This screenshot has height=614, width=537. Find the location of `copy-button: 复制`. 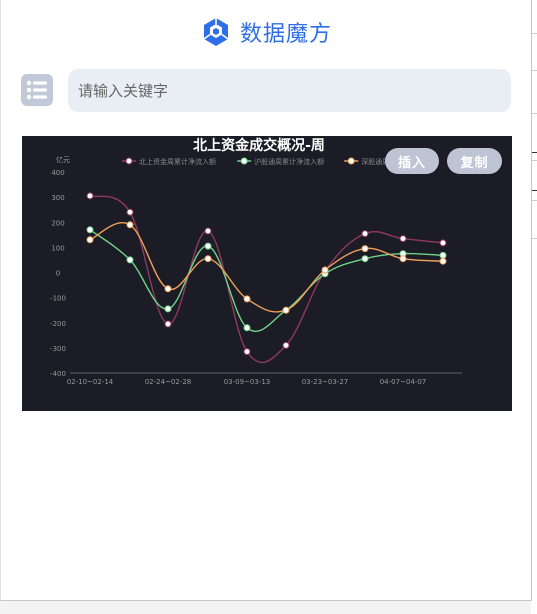

copy-button: 复制 is located at coordinates (474, 161).